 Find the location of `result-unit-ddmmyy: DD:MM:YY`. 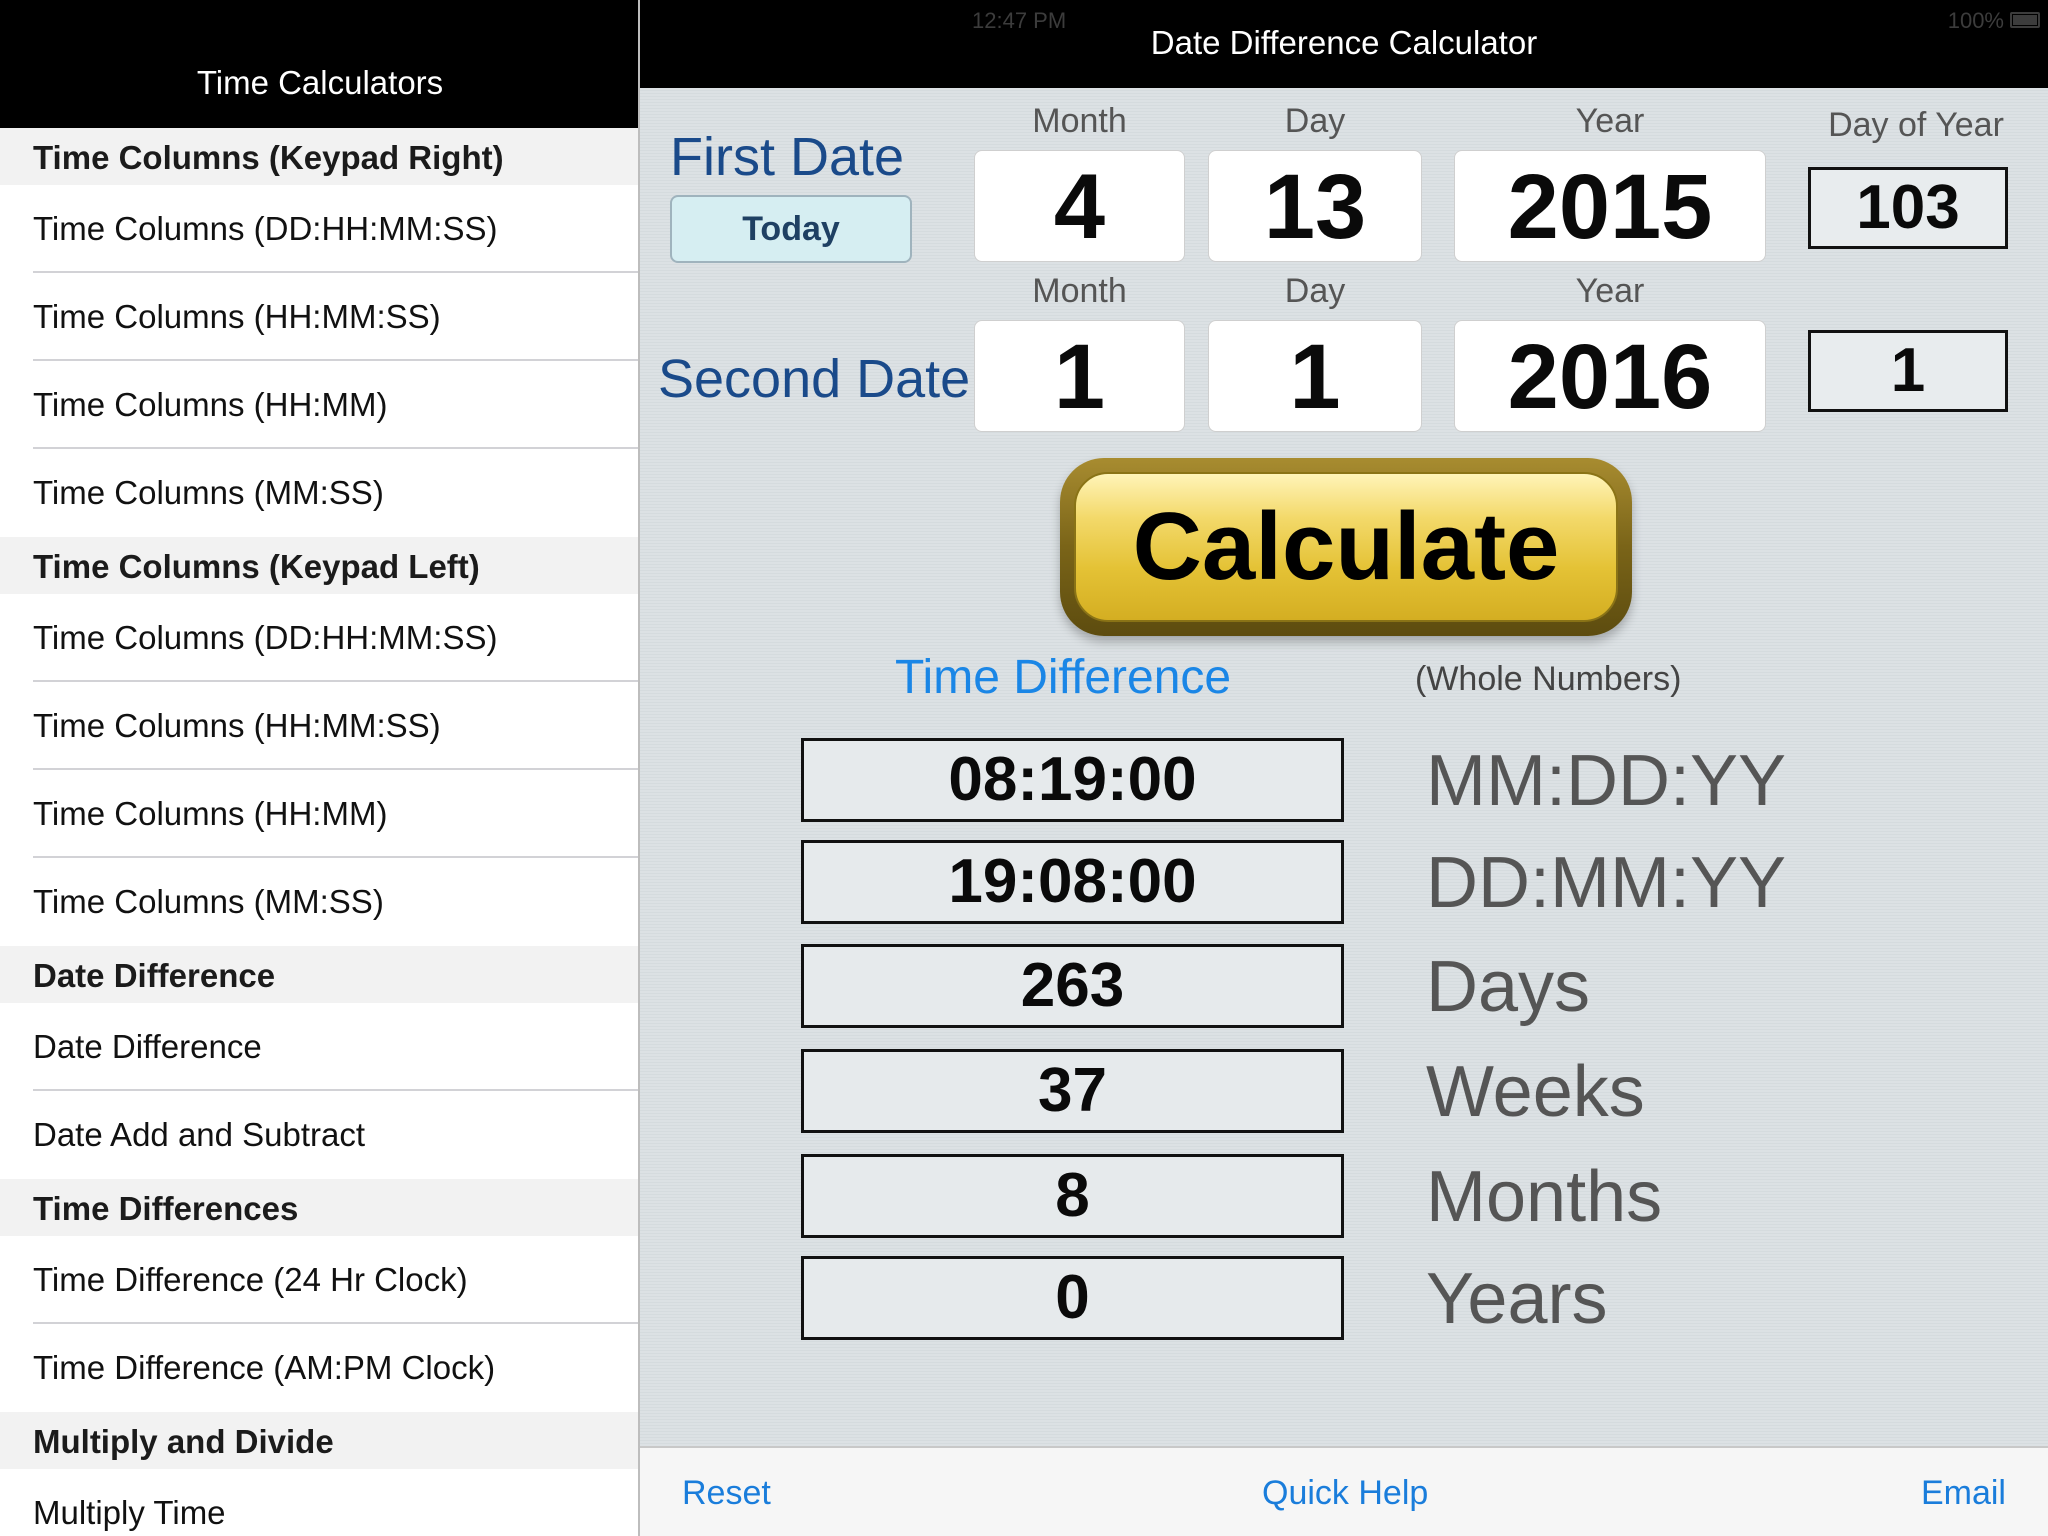

result-unit-ddmmyy: DD:MM:YY is located at coordinates (1606, 883).